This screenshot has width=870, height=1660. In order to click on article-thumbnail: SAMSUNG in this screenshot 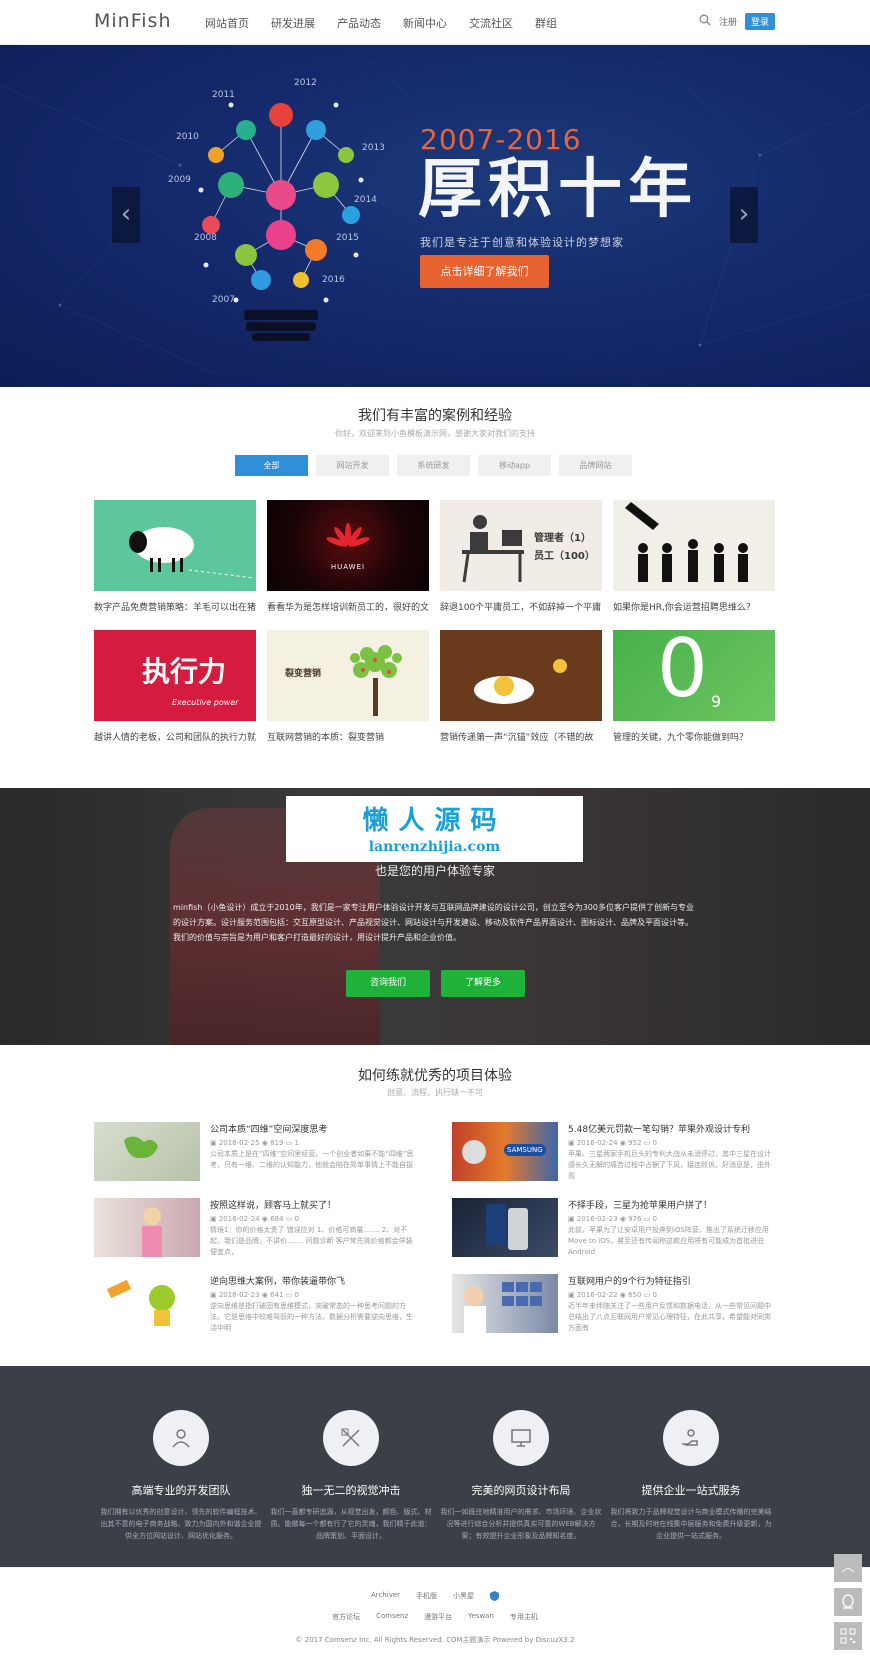, I will do `click(505, 1151)`.